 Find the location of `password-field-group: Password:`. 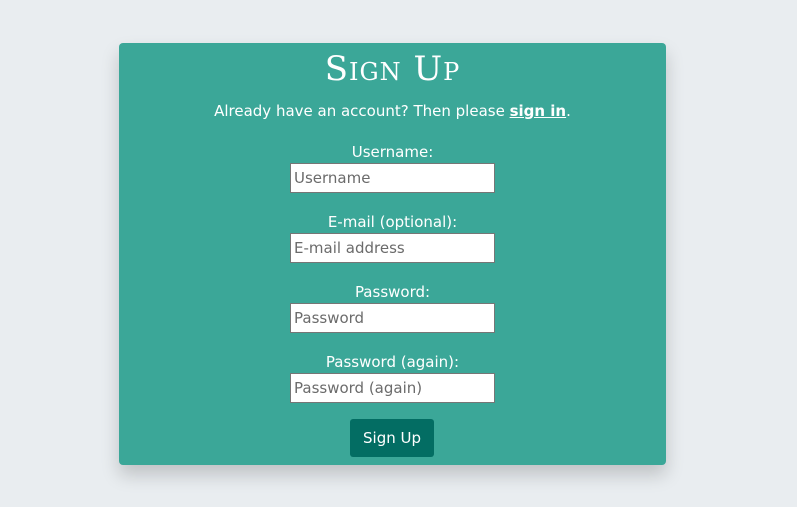

password-field-group: Password: is located at coordinates (392, 308).